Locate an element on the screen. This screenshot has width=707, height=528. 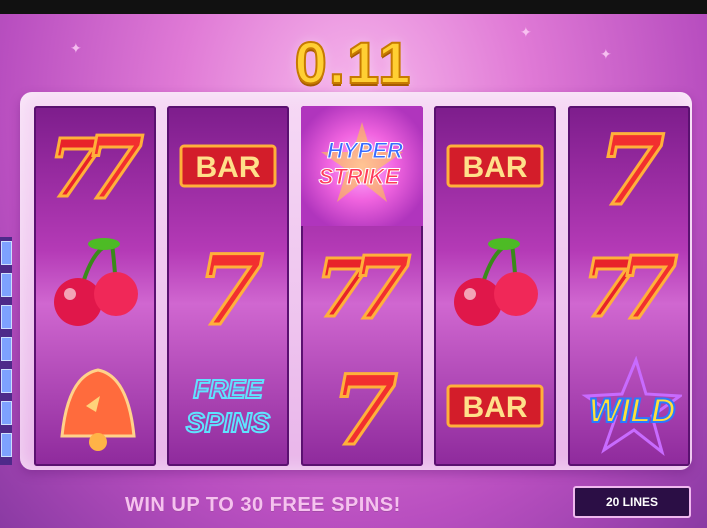
reel-5: 7 77 WILD is located at coordinates (629, 286).